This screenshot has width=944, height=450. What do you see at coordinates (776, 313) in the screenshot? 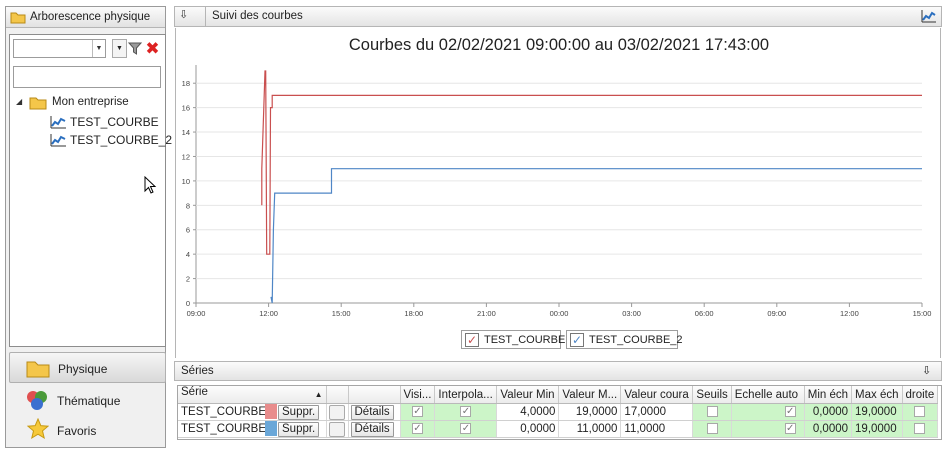
I see `x-tick-label: 09:00` at bounding box center [776, 313].